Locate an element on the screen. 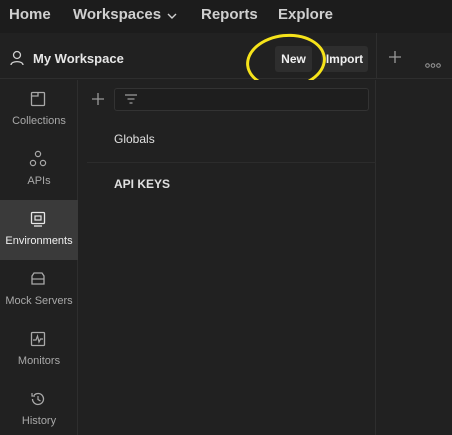 This screenshot has height=435, width=452. apis-icon is located at coordinates (38, 159).